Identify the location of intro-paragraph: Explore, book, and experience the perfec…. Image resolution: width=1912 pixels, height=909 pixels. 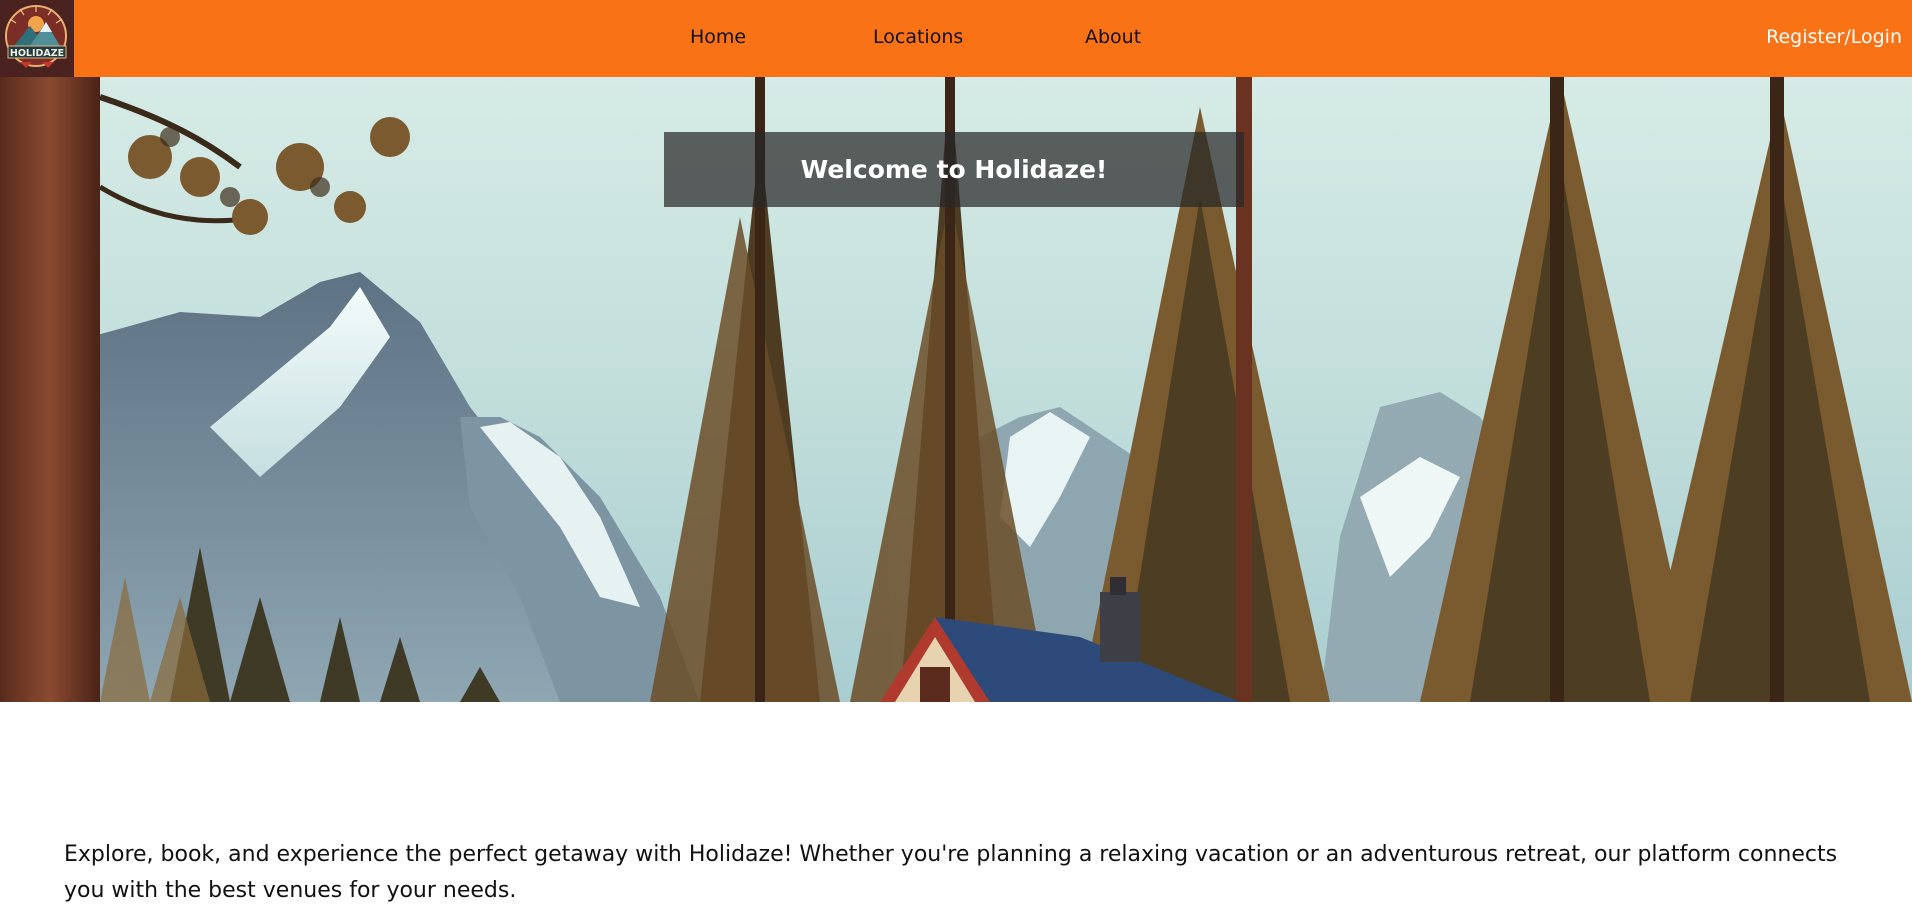
(951, 872).